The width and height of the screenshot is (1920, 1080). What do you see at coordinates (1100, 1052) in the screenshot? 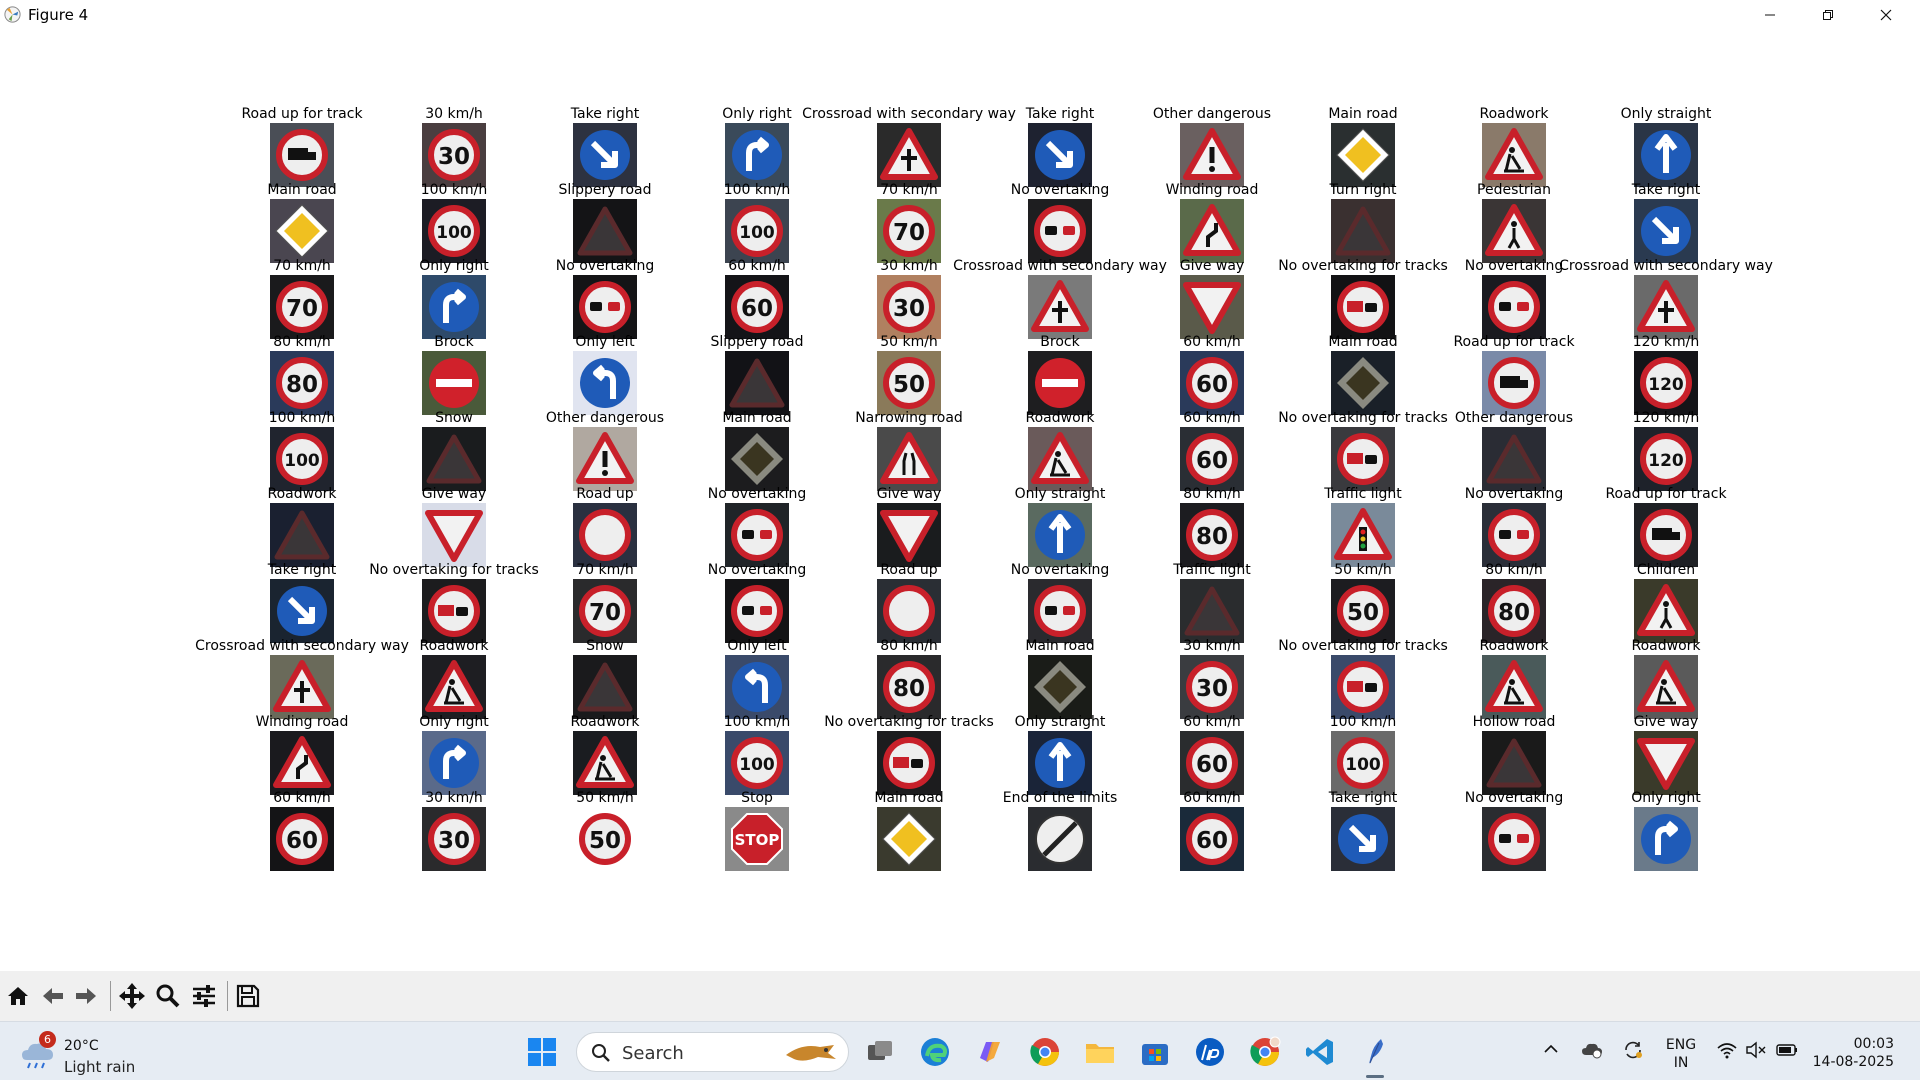
I see `file-explorer-app` at bounding box center [1100, 1052].